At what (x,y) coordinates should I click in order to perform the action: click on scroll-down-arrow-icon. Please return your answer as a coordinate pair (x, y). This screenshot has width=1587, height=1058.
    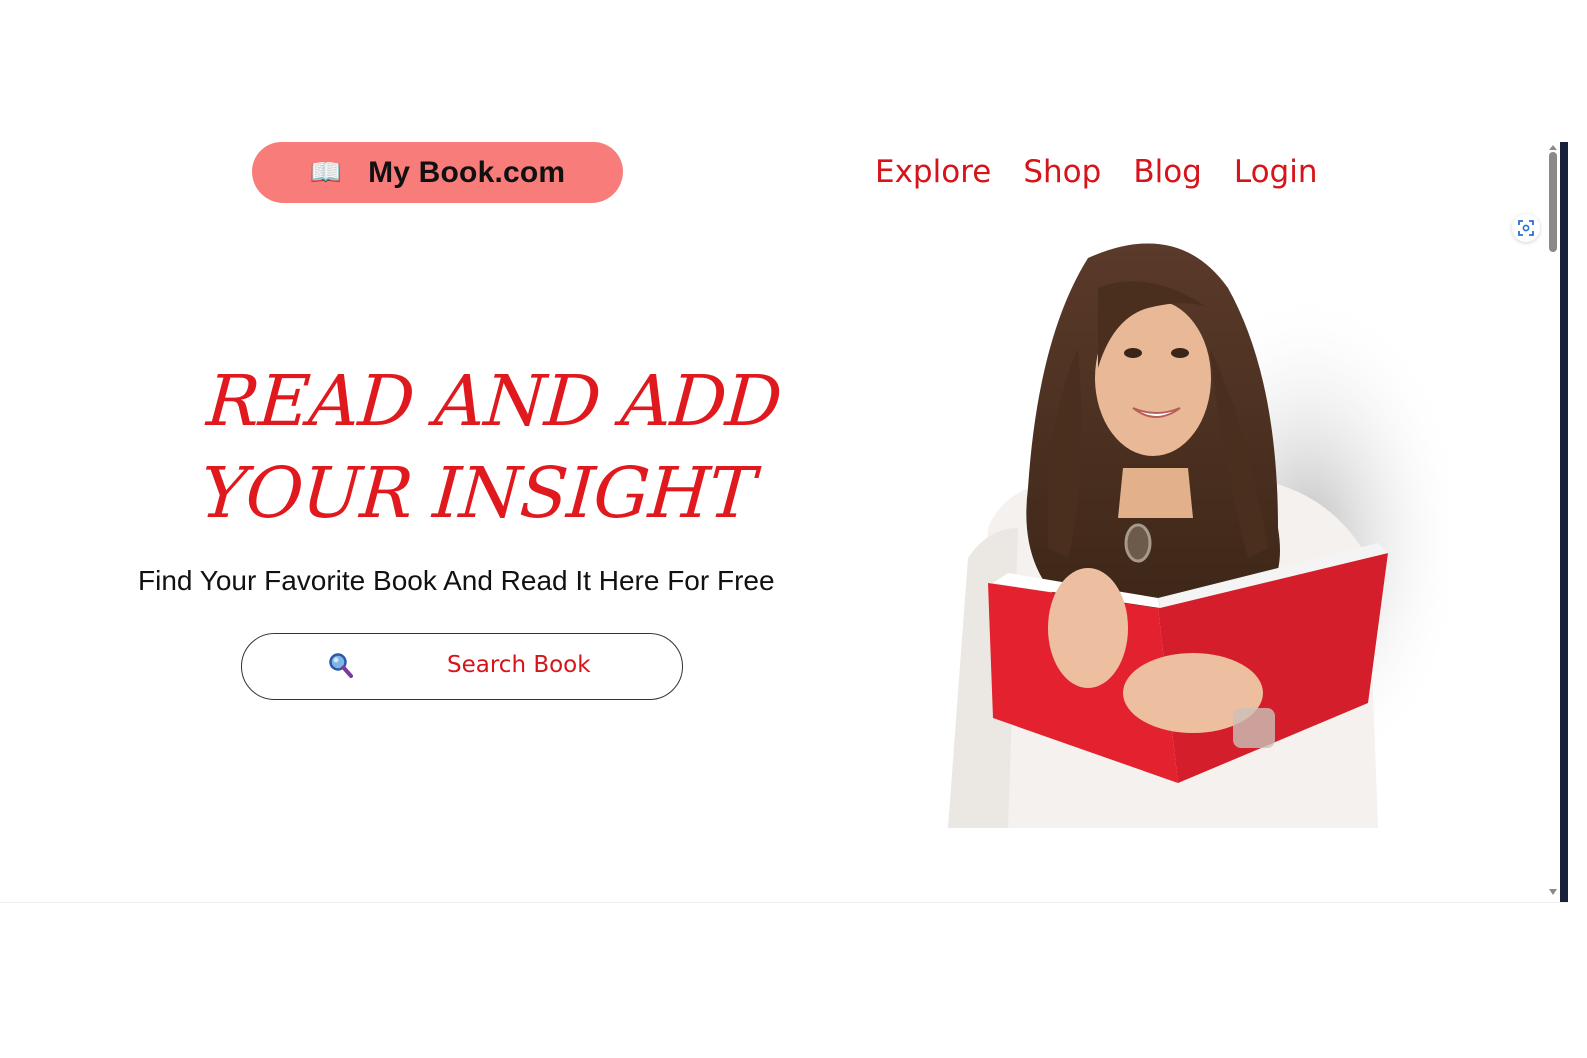
    Looking at the image, I should click on (1553, 892).